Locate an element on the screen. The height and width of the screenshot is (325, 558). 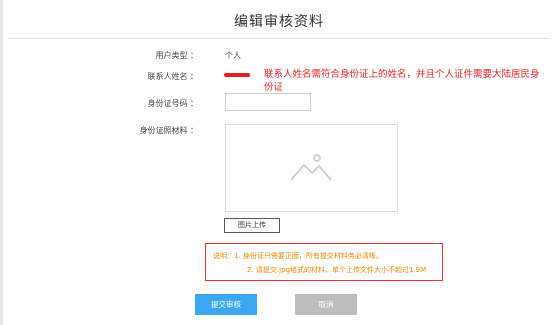
notice-line-1: 说明：1. 身份证只需要正面，所有提交材料务必清晰。 is located at coordinates (298, 256).